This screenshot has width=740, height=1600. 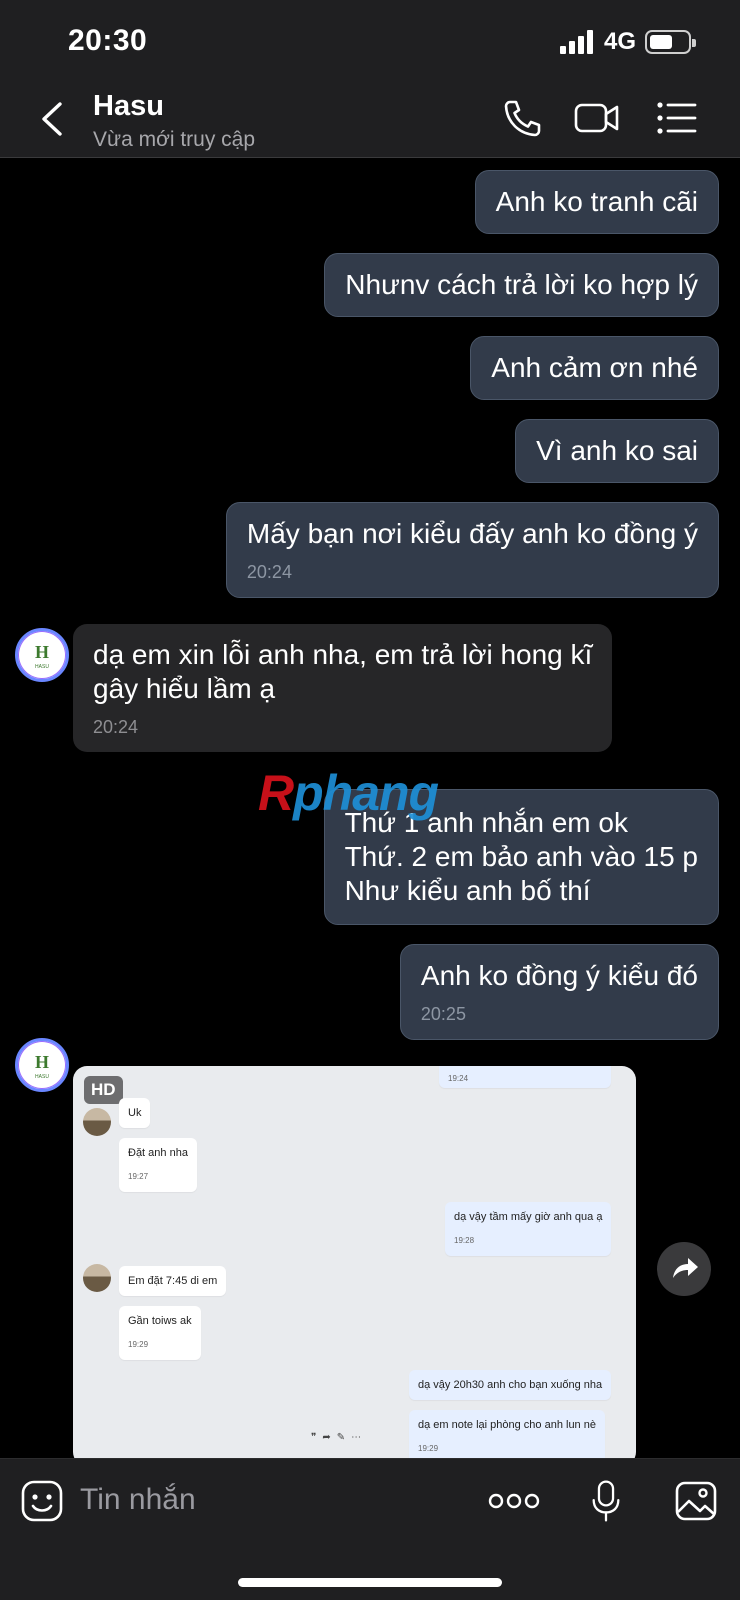 I want to click on screenshot-bubble: Đặt anh nha 19:27, so click(x=158, y=1165).